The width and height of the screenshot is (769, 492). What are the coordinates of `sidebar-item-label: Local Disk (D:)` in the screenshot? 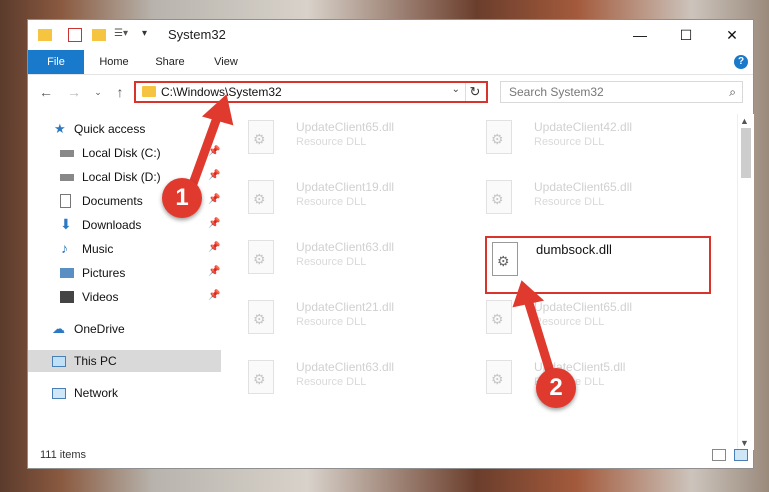 It's located at (121, 177).